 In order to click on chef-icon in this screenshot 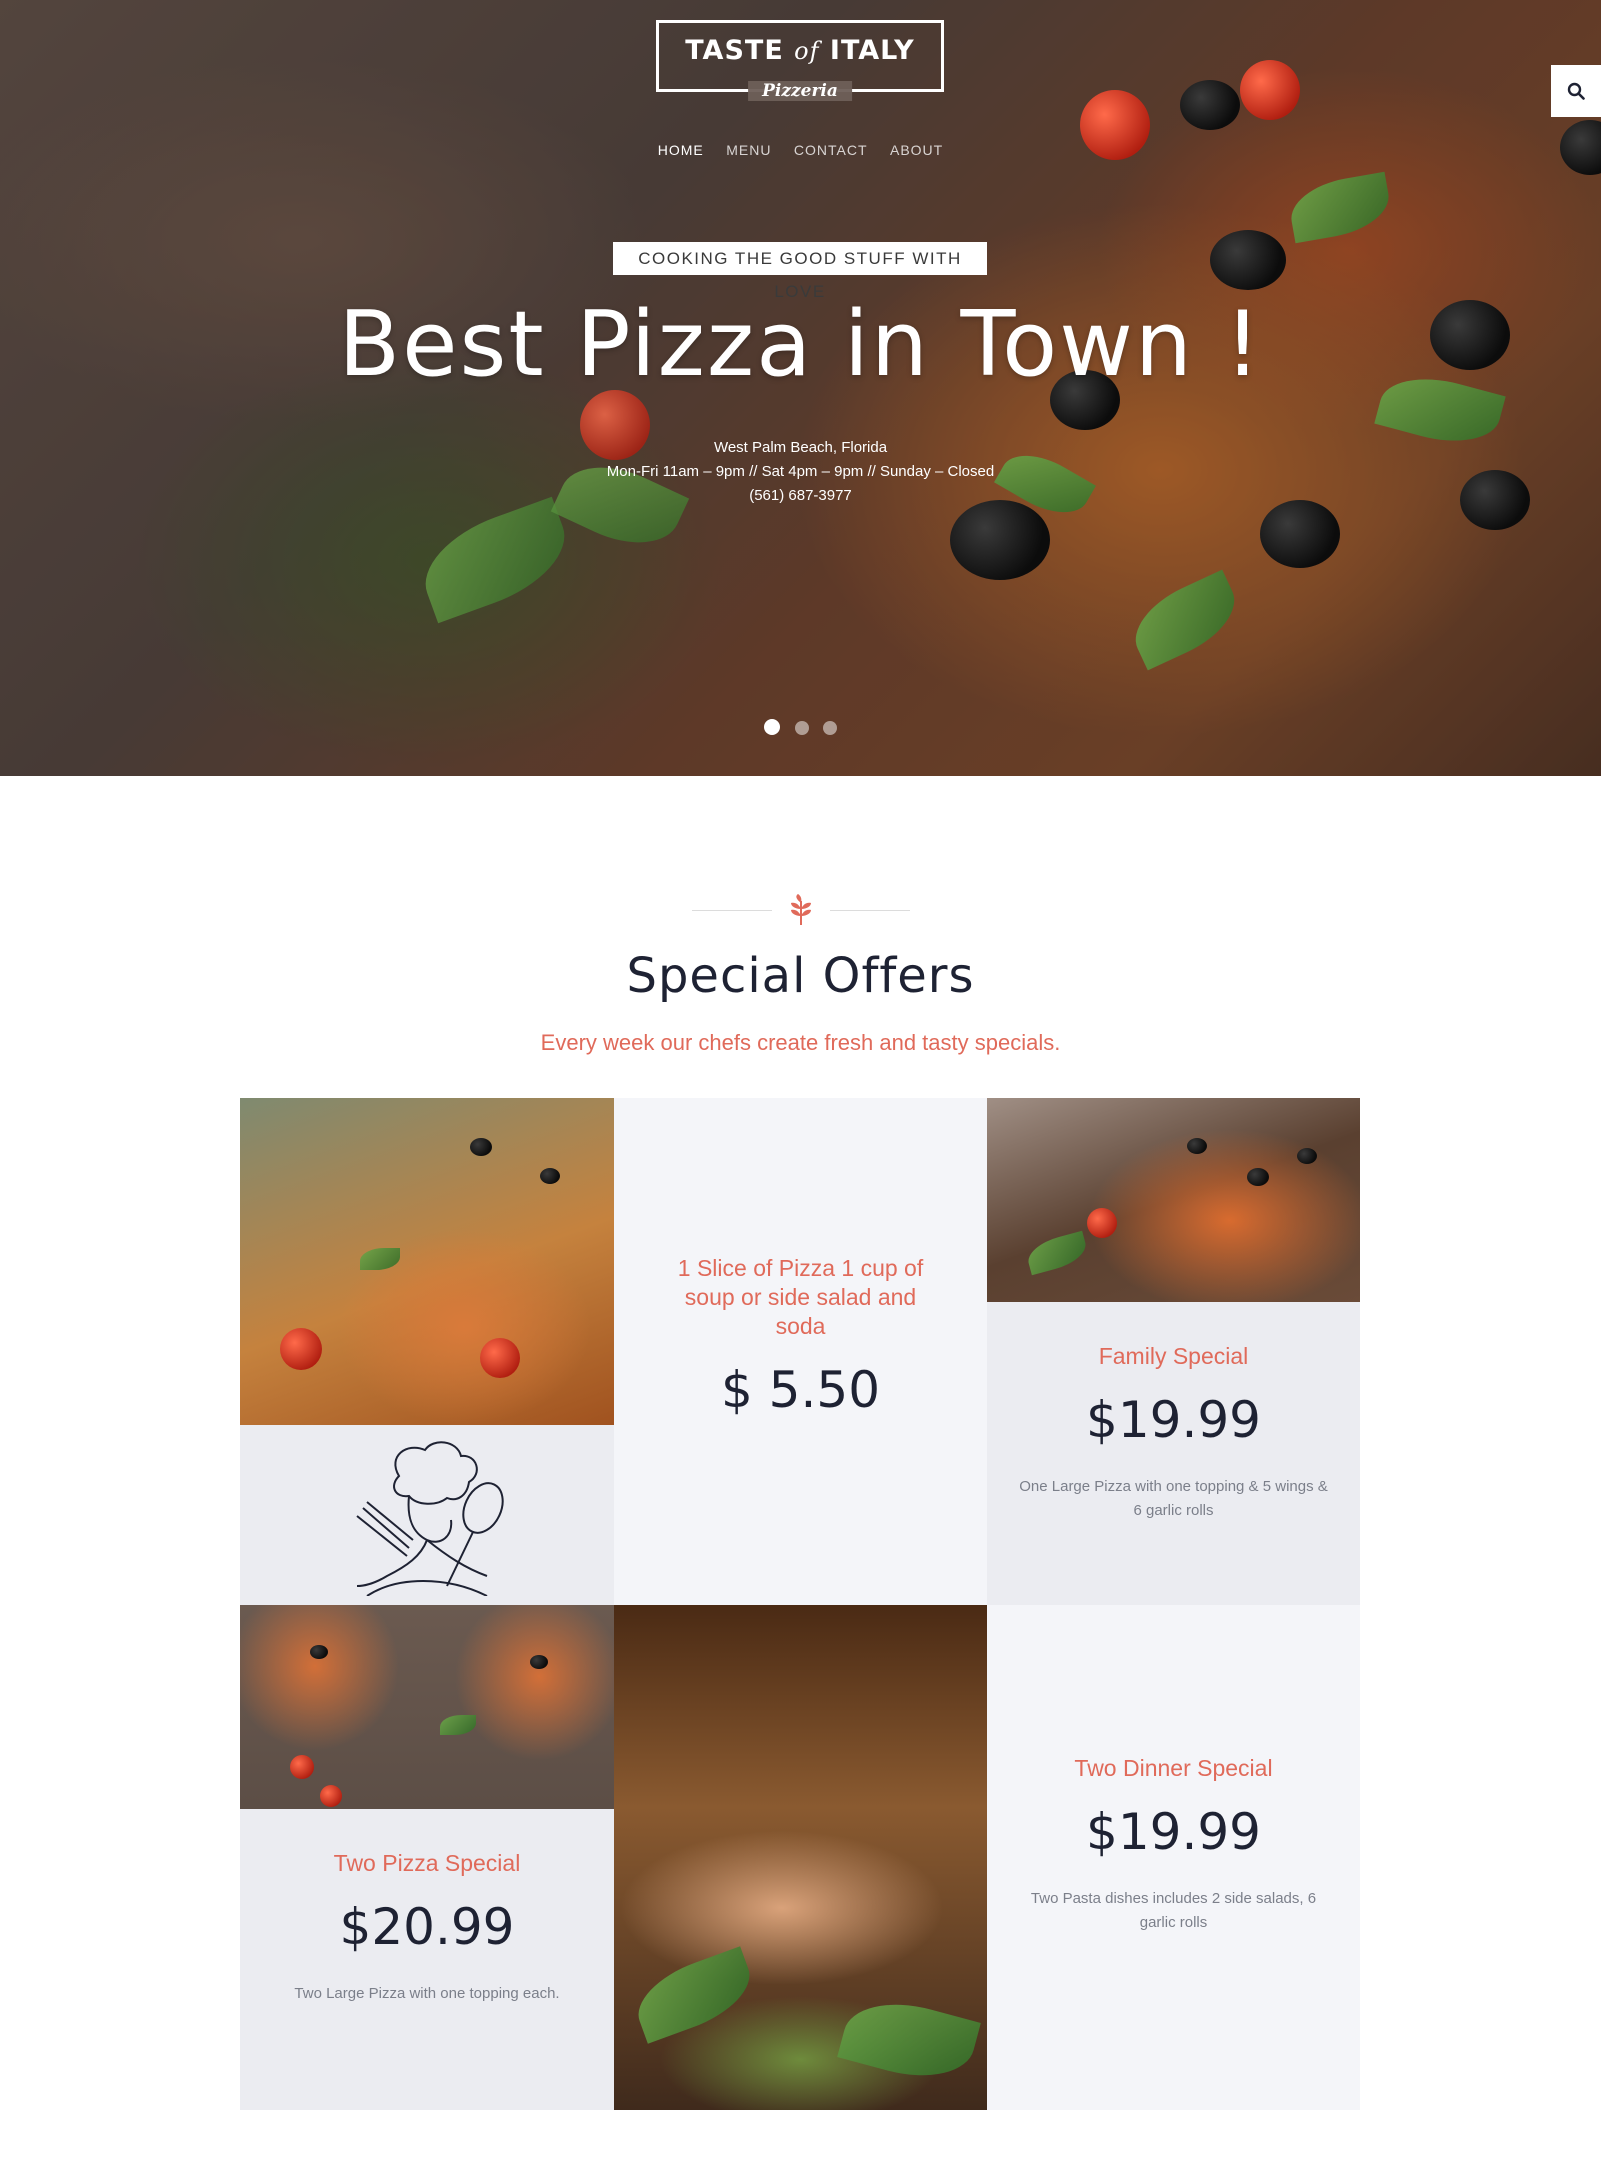, I will do `click(430, 1518)`.